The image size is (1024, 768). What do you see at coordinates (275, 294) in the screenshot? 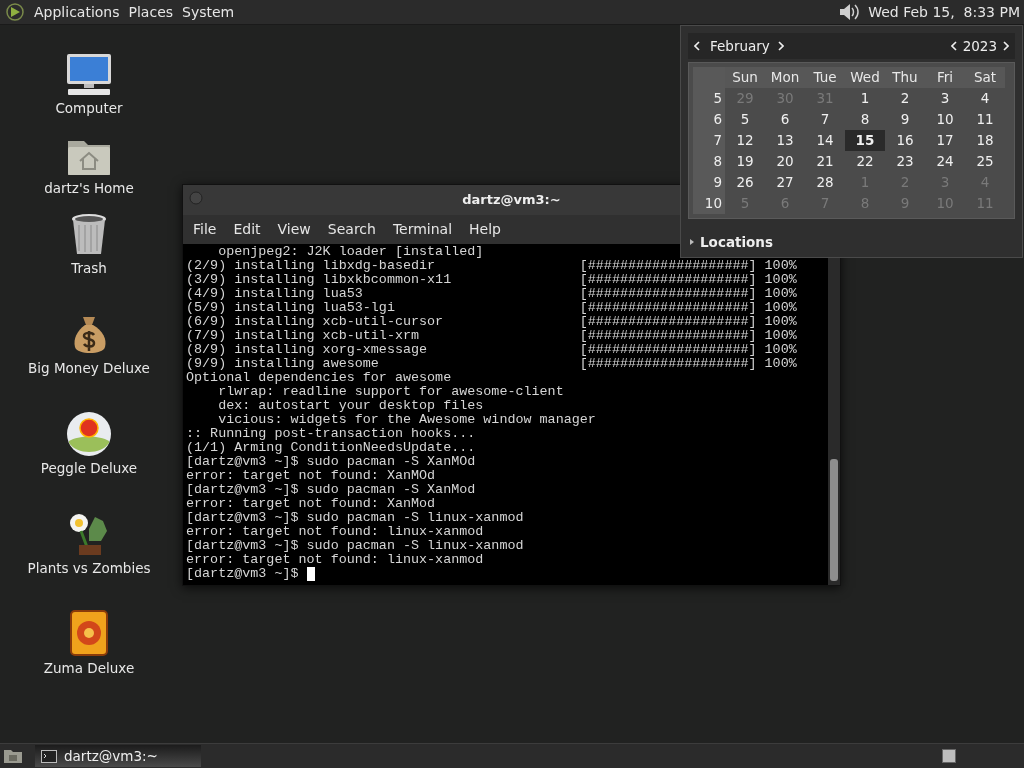
I see `terminal-line: (4/9) installing lua53` at bounding box center [275, 294].